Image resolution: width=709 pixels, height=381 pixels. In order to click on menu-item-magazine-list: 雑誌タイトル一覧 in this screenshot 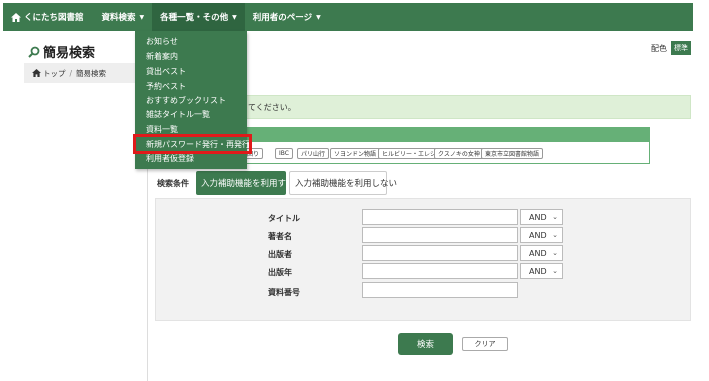, I will do `click(178, 114)`.